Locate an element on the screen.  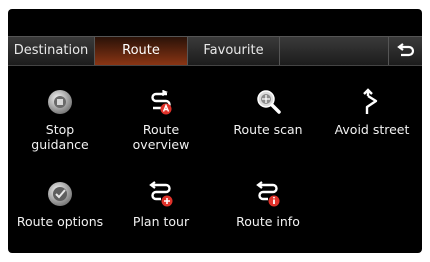
avoid-street-label: Avoid street is located at coordinates (372, 129).